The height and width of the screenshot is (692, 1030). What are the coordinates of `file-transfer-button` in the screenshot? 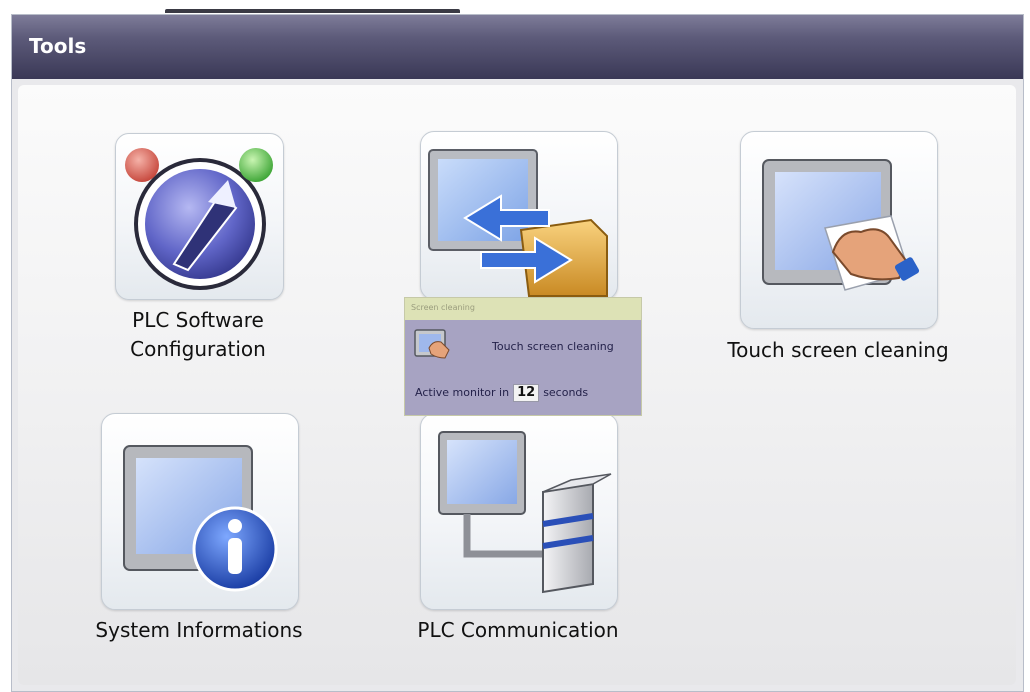 It's located at (519, 215).